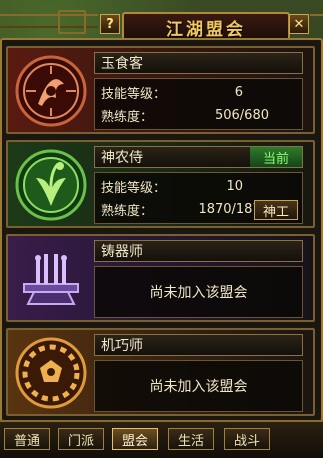 The height and width of the screenshot is (458, 323). What do you see at coordinates (122, 158) in the screenshot?
I see `guild-name: 神农侍` at bounding box center [122, 158].